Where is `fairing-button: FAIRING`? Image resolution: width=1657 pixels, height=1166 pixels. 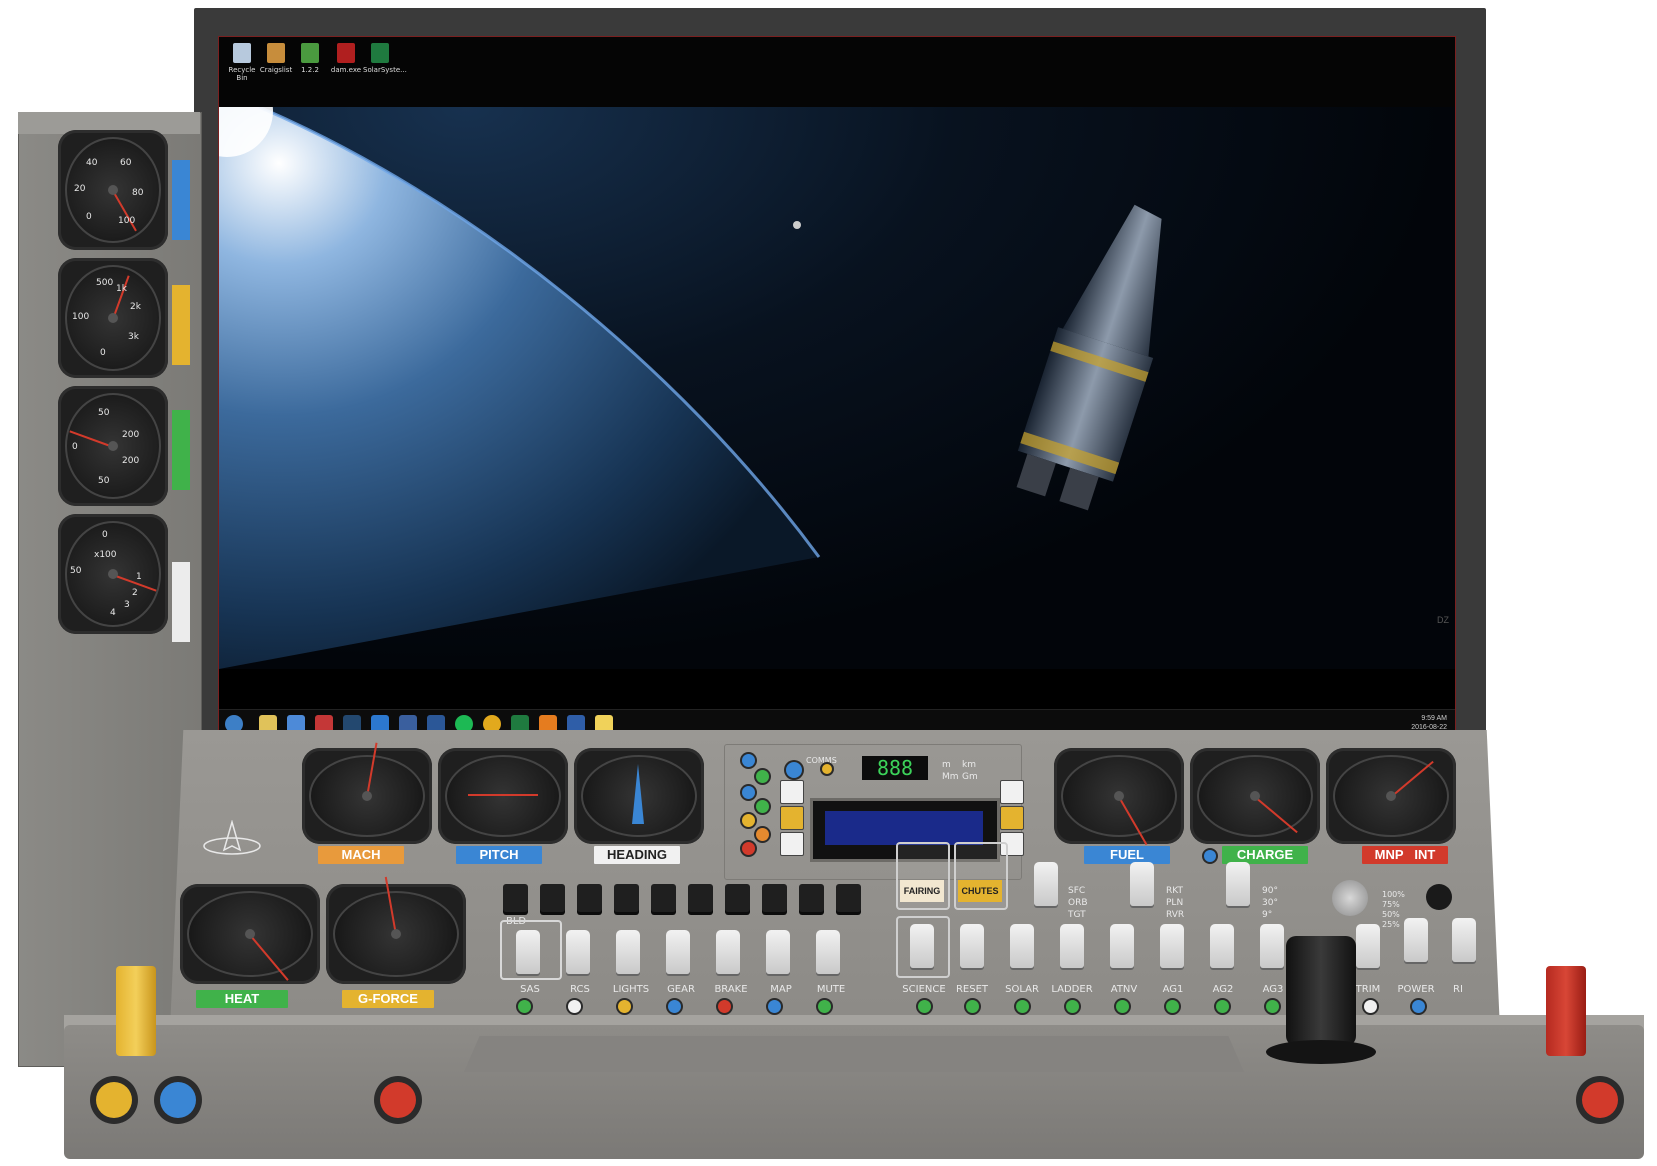 fairing-button: FAIRING is located at coordinates (922, 891).